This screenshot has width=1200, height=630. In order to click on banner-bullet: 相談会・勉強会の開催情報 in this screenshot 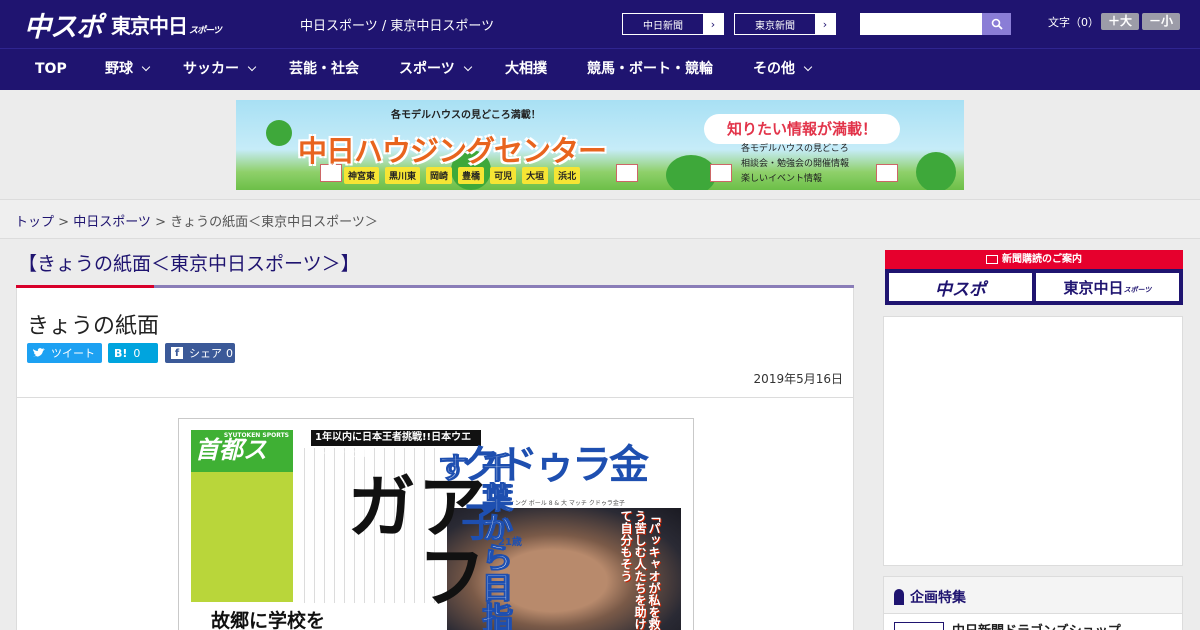, I will do `click(795, 164)`.